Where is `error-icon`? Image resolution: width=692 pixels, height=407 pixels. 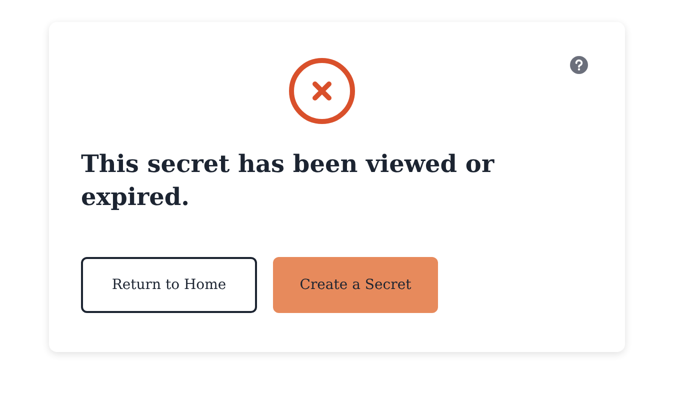
error-icon is located at coordinates (322, 91).